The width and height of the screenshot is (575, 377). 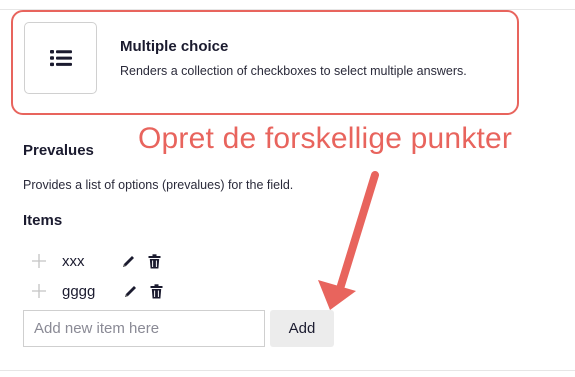 What do you see at coordinates (302, 328) in the screenshot?
I see `add-item-button: Add` at bounding box center [302, 328].